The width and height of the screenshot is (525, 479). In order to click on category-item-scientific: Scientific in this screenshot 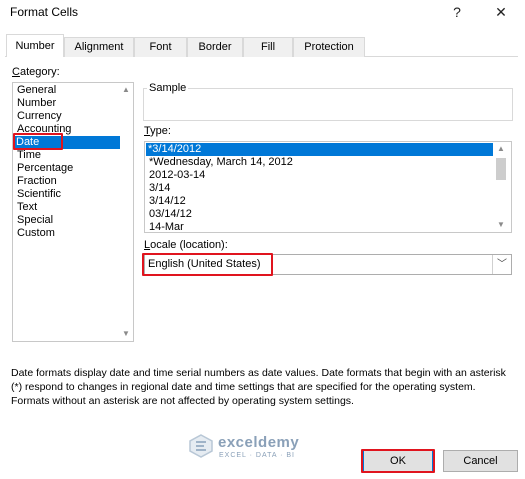, I will do `click(39, 194)`.